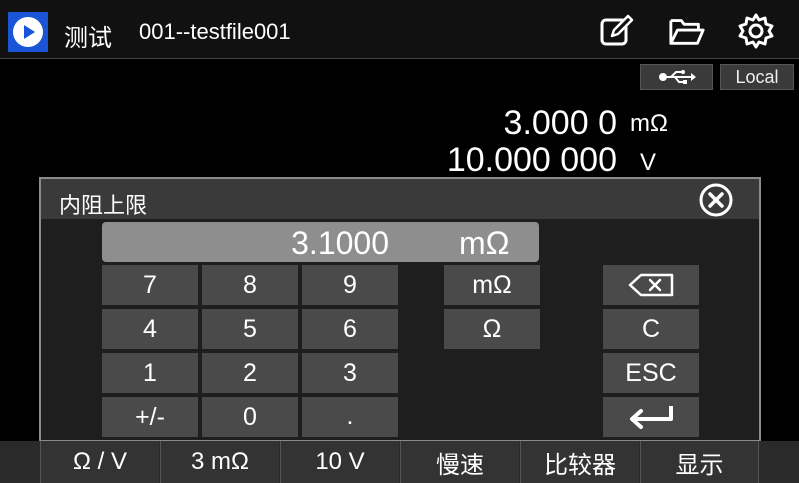  Describe the element at coordinates (250, 373) in the screenshot. I see `key-2: 2` at that location.